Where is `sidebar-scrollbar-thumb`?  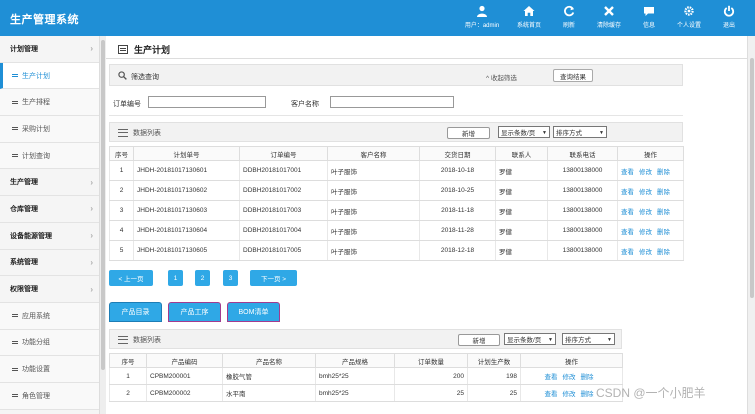
sidebar-scrollbar-thumb is located at coordinates (103, 205).